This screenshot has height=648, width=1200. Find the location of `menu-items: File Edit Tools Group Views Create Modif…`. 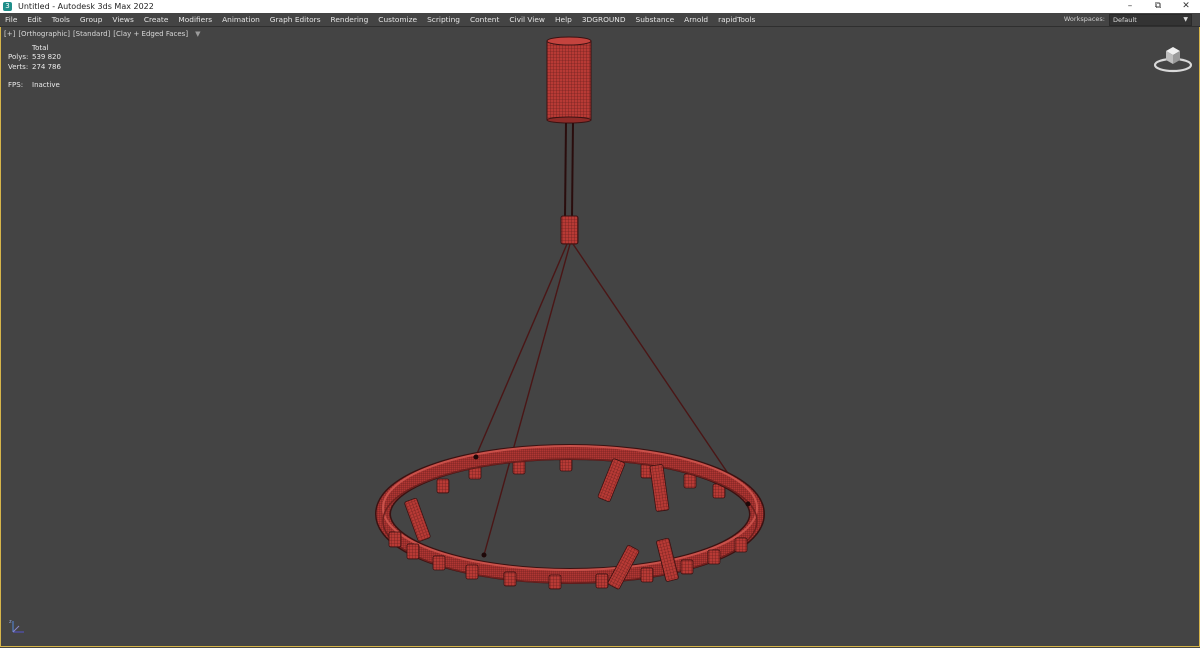

menu-items: File Edit Tools Group Views Create Modif… is located at coordinates (380, 19).